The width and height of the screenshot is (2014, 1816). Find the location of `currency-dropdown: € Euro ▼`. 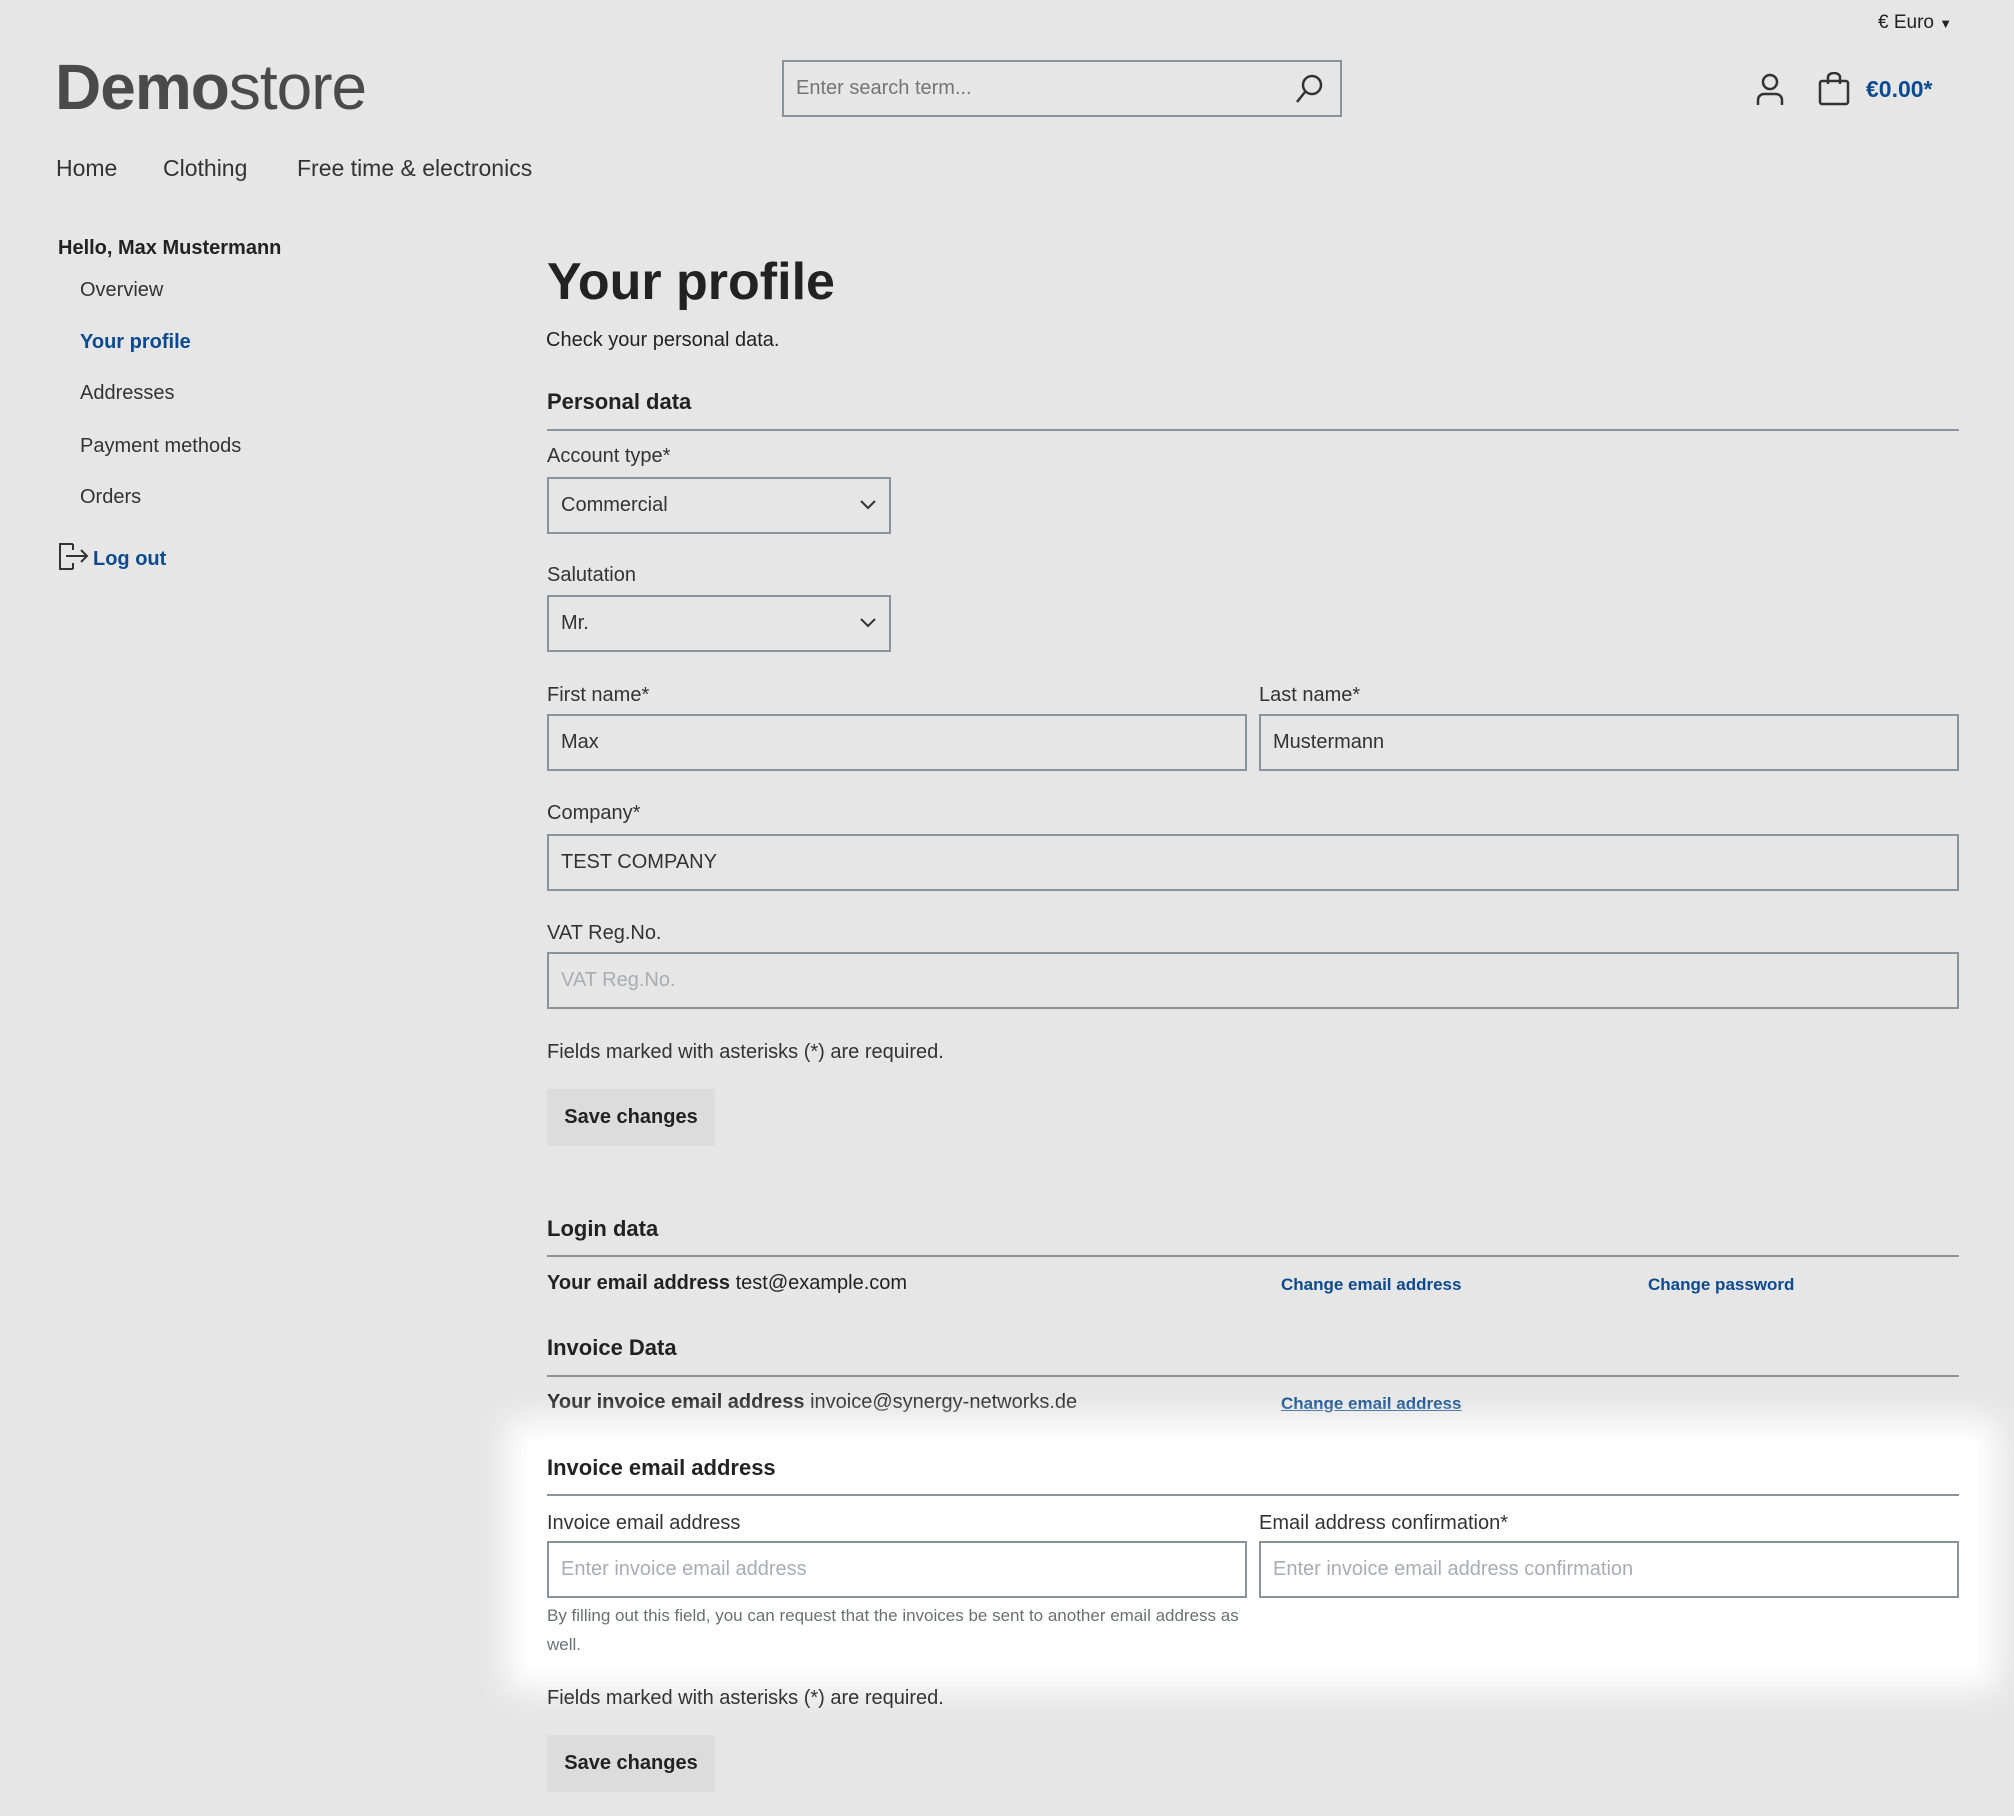

currency-dropdown: € Euro ▼ is located at coordinates (1915, 23).